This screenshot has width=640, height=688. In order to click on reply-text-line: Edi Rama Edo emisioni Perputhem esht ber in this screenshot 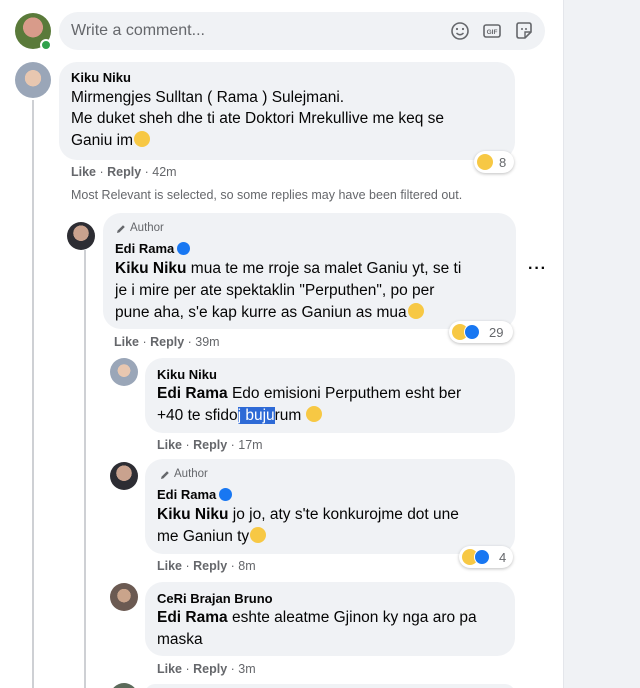, I will do `click(309, 393)`.